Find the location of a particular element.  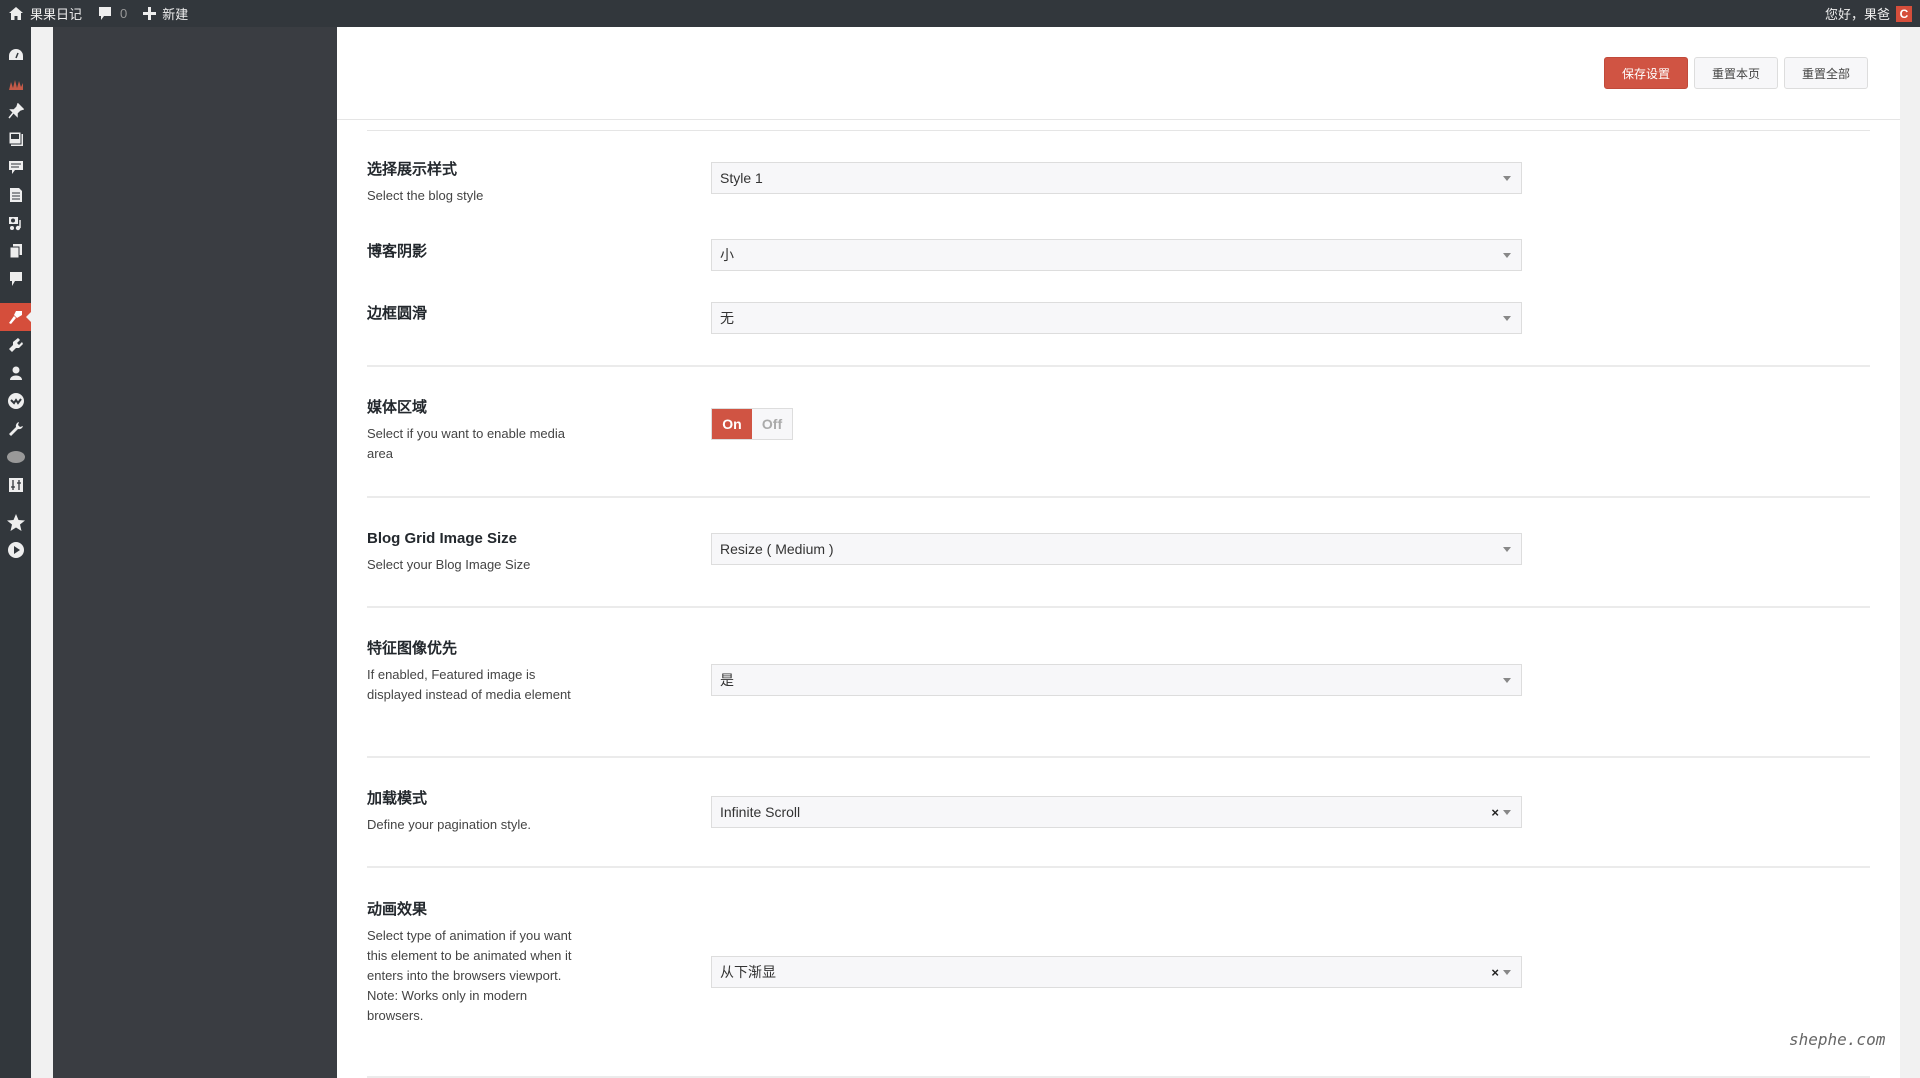

setting-title: 动画效果 is located at coordinates (397, 909).